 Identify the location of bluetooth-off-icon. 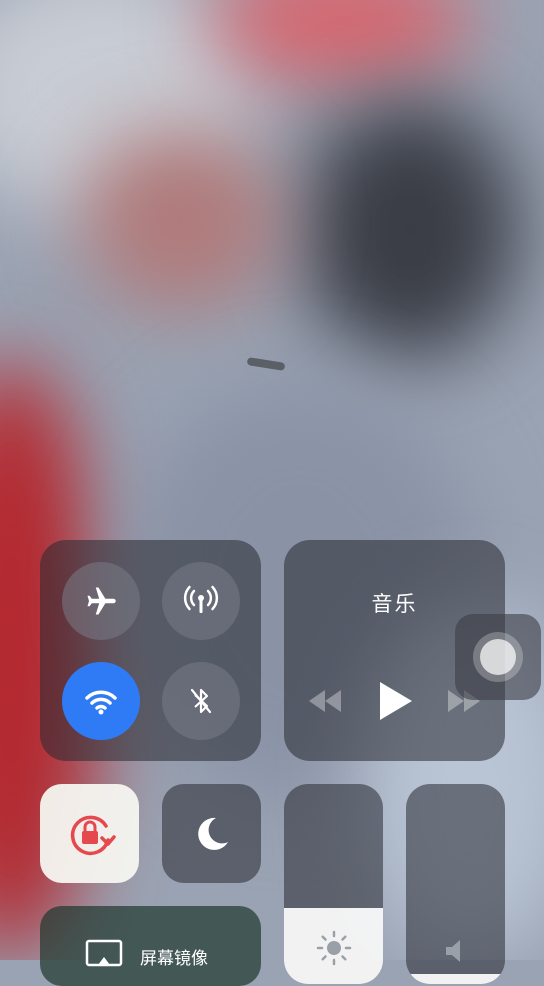
(201, 701).